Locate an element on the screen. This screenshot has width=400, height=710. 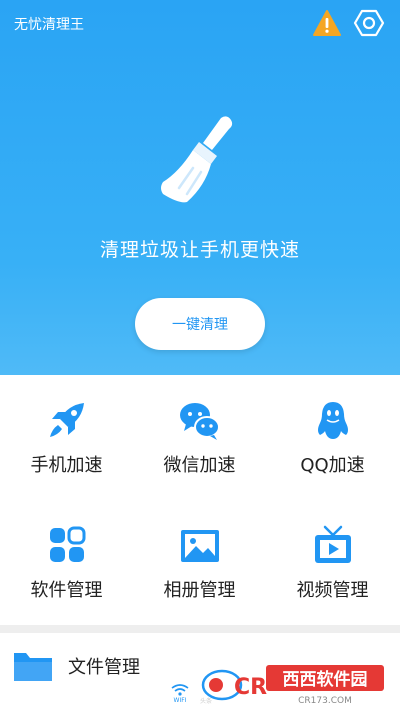
section-divider is located at coordinates (200, 629).